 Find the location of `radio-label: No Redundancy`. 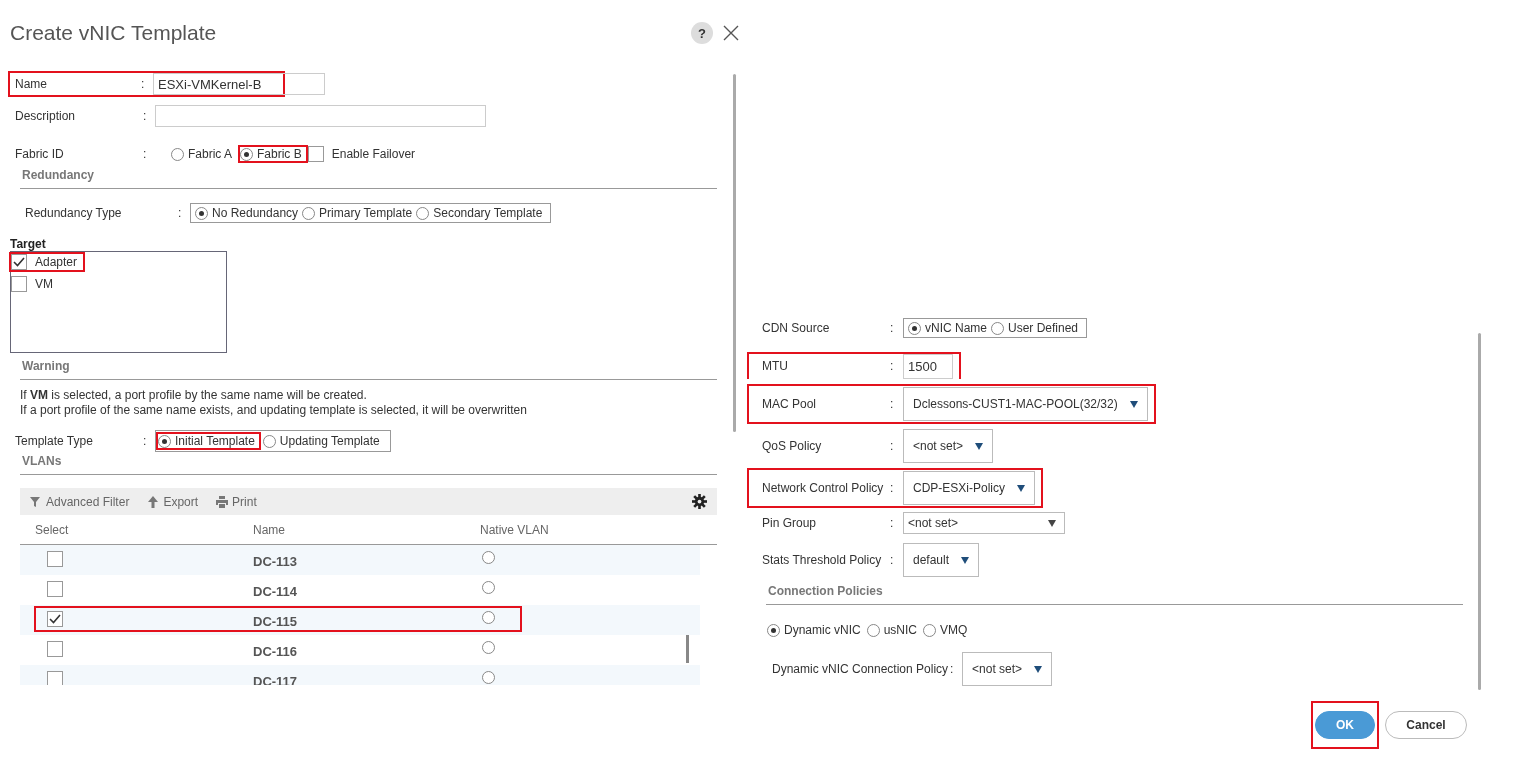

radio-label: No Redundancy is located at coordinates (255, 213).